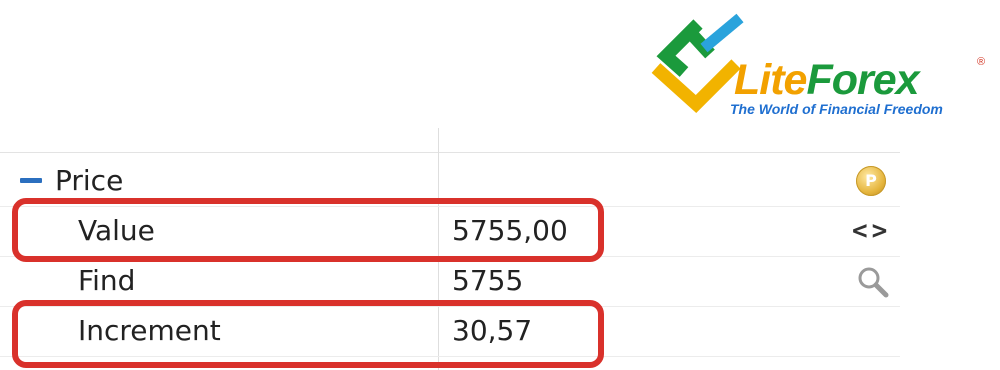 The height and width of the screenshot is (370, 1000). Describe the element at coordinates (89, 180) in the screenshot. I see `group-label-price: Price` at that location.